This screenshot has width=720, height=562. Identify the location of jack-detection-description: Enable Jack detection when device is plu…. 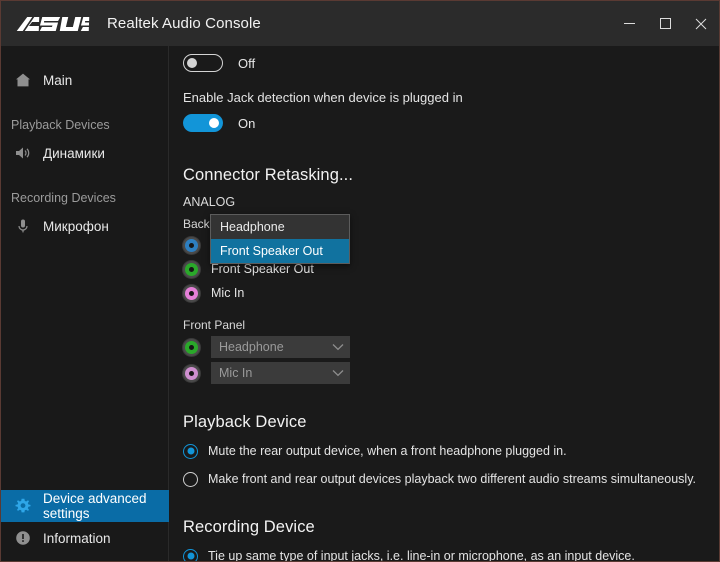
(323, 97).